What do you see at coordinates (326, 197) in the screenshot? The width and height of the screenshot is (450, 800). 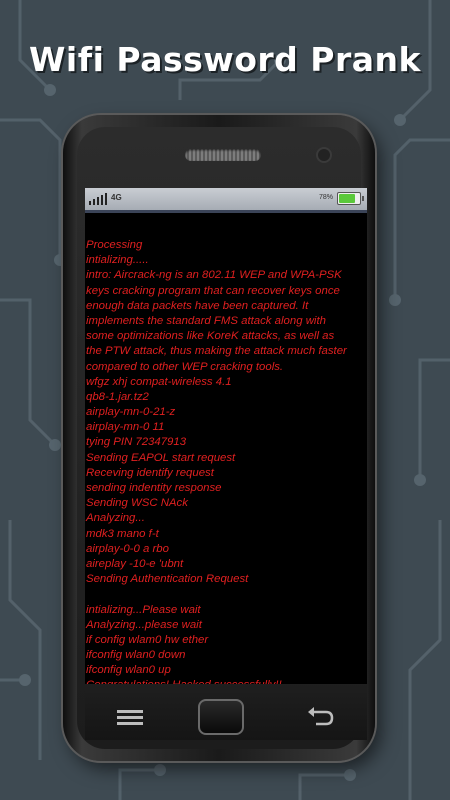 I see `battery-percent: 78%` at bounding box center [326, 197].